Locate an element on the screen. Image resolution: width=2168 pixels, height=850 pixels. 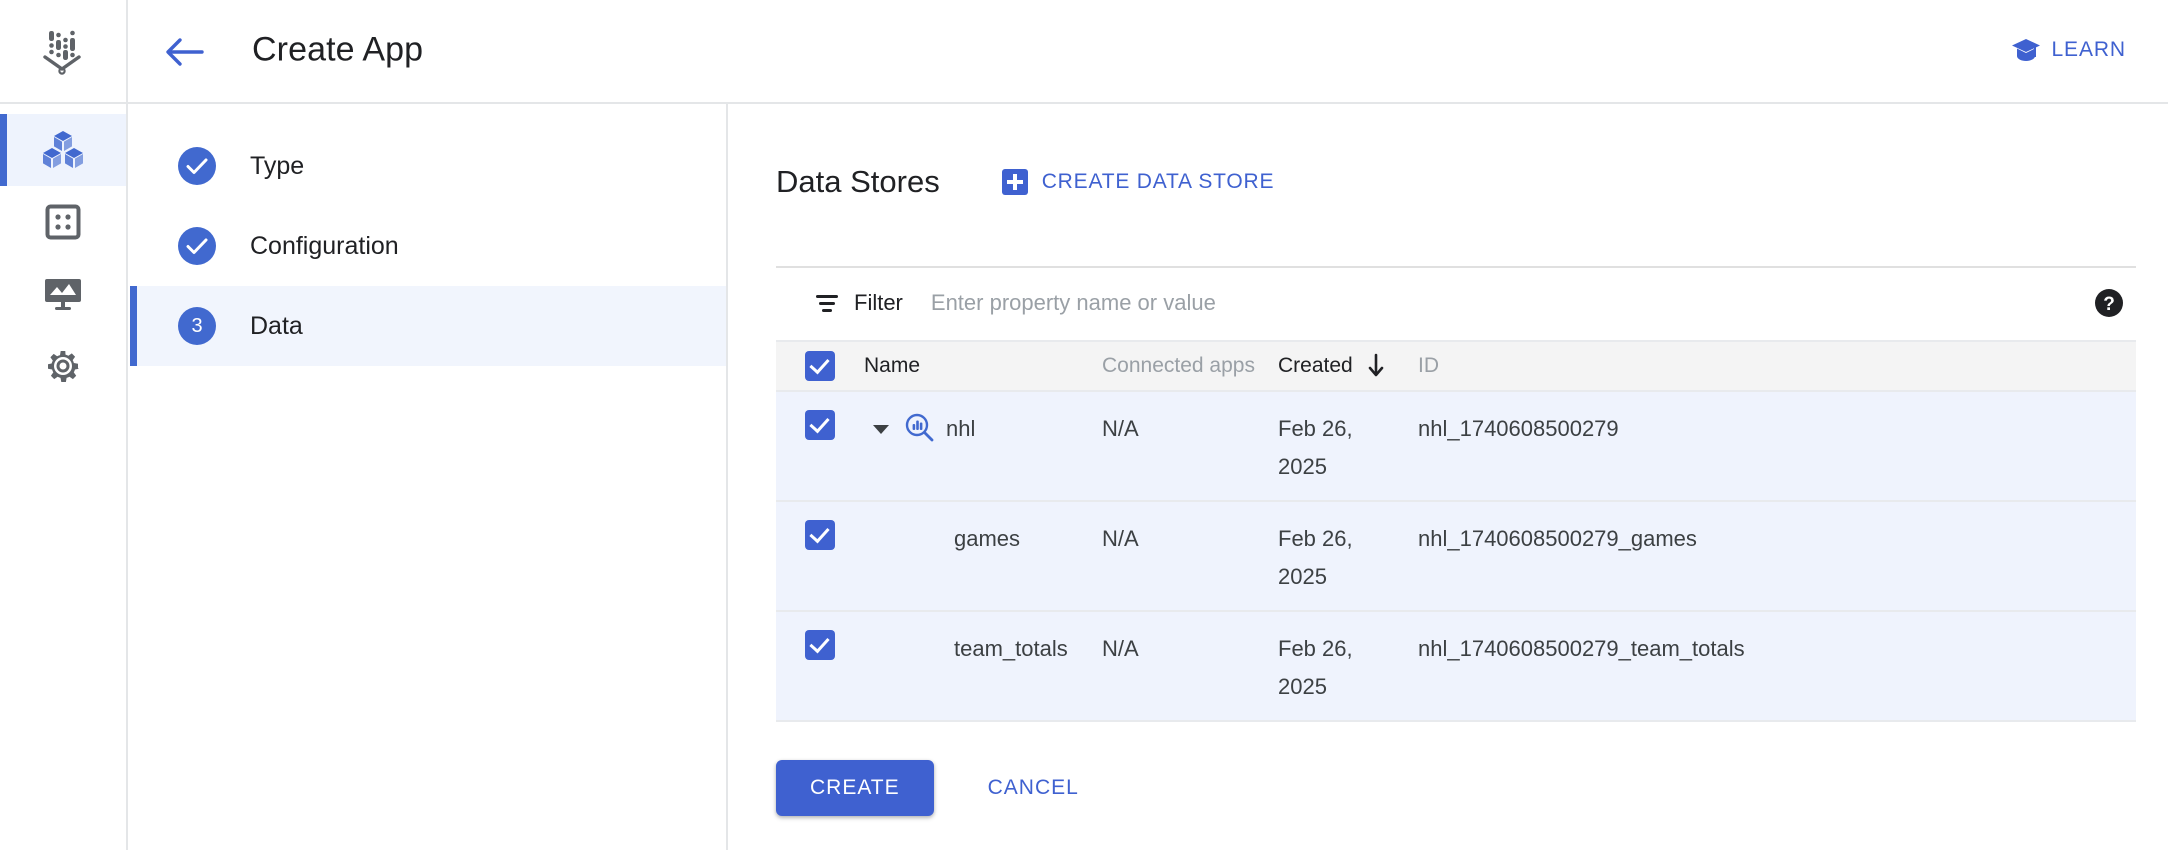
row-name: games is located at coordinates (987, 538).